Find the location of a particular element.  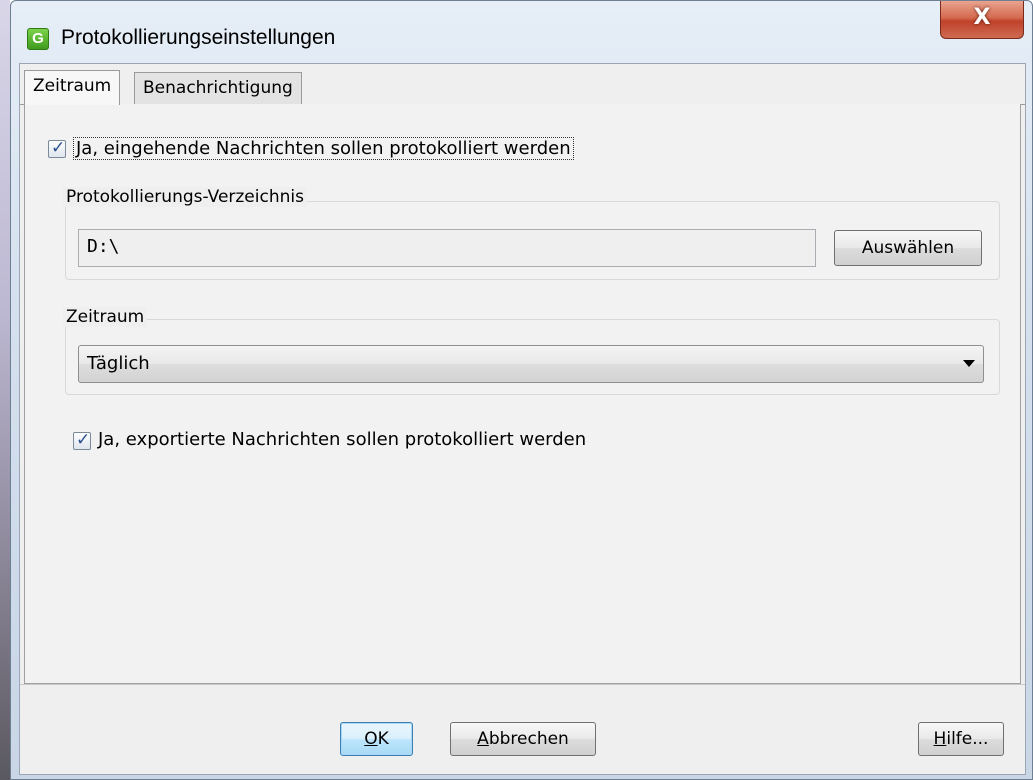

directory-group: D:\ Auswählen is located at coordinates (532, 240).